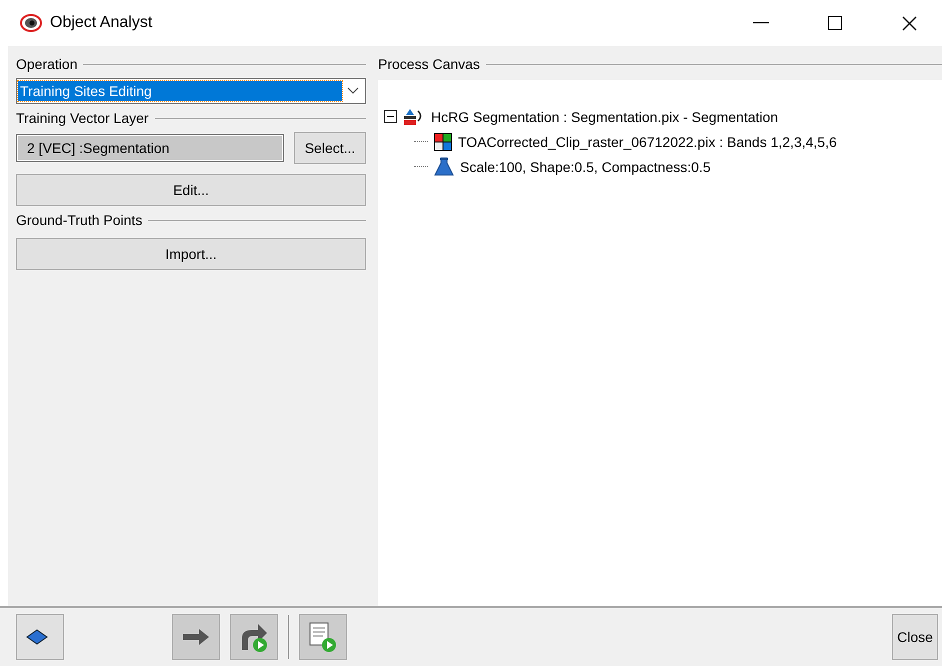 The height and width of the screenshot is (666, 942). What do you see at coordinates (102, 23) in the screenshot?
I see `window-title: Object Analyst` at bounding box center [102, 23].